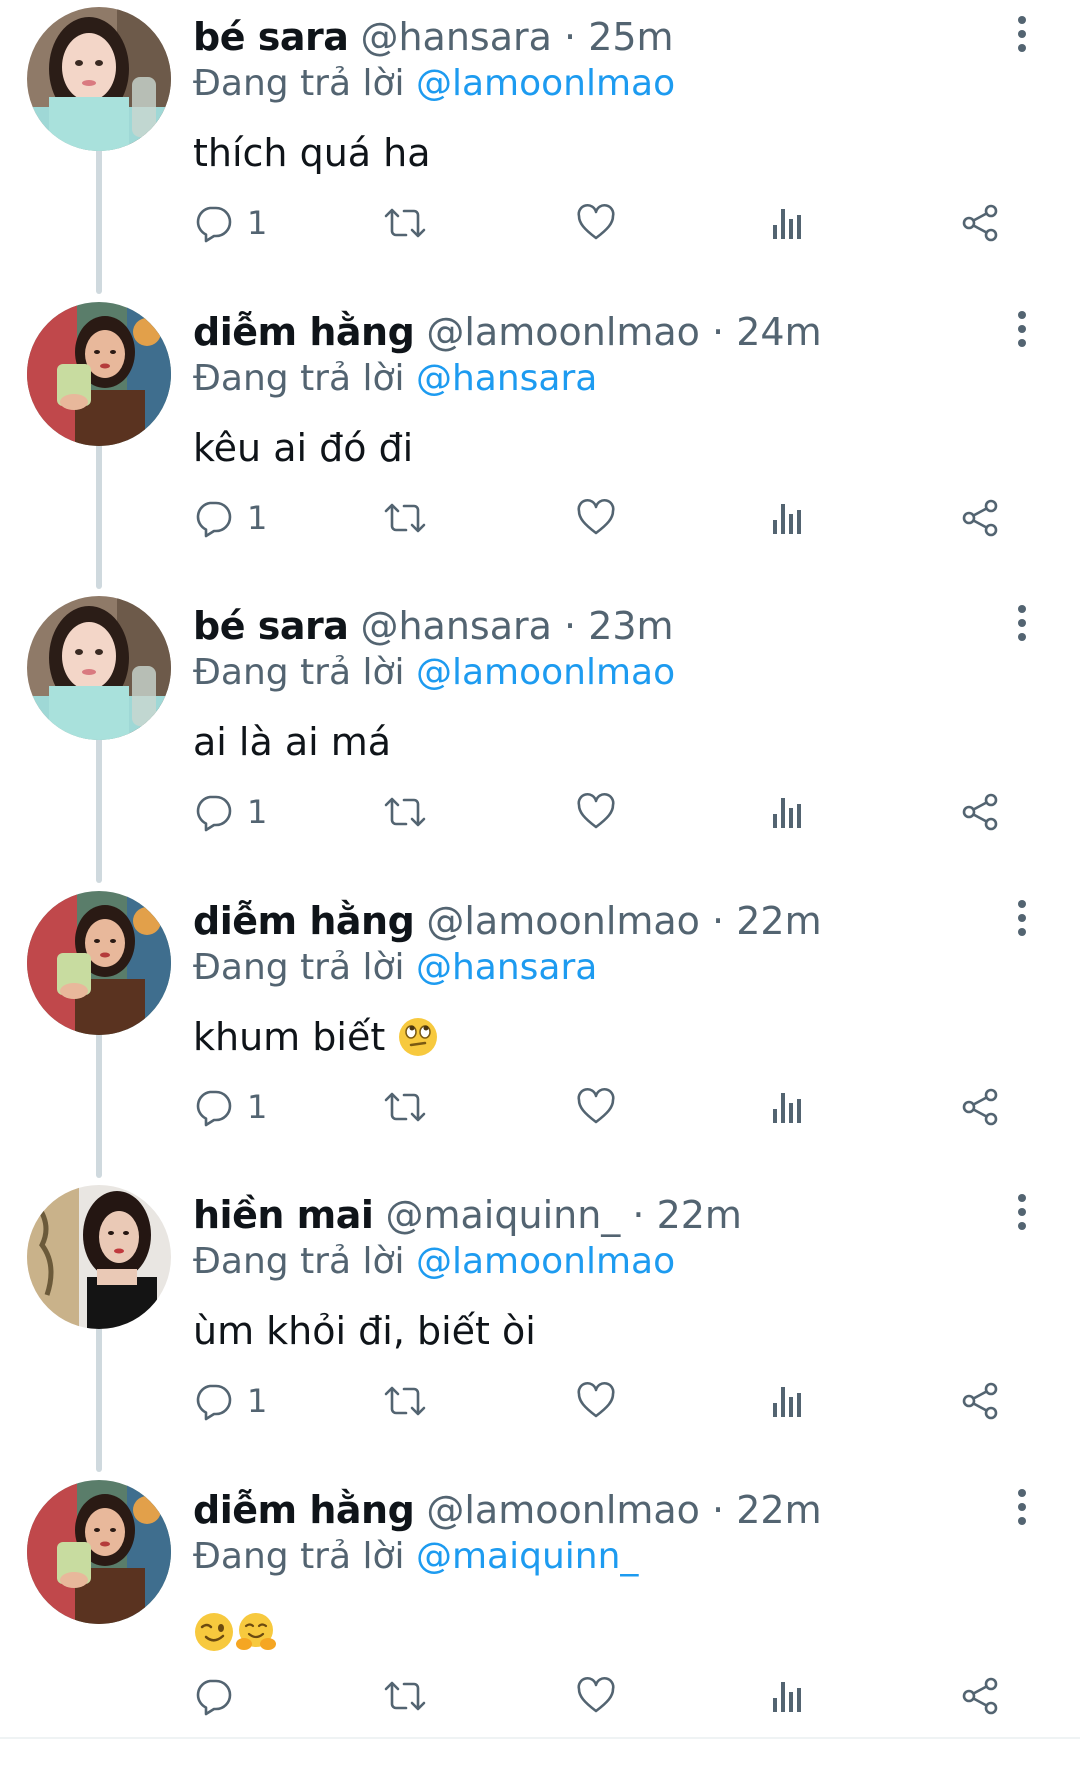 This screenshot has height=1767, width=1080. What do you see at coordinates (214, 1639) in the screenshot?
I see `wink-emoji` at bounding box center [214, 1639].